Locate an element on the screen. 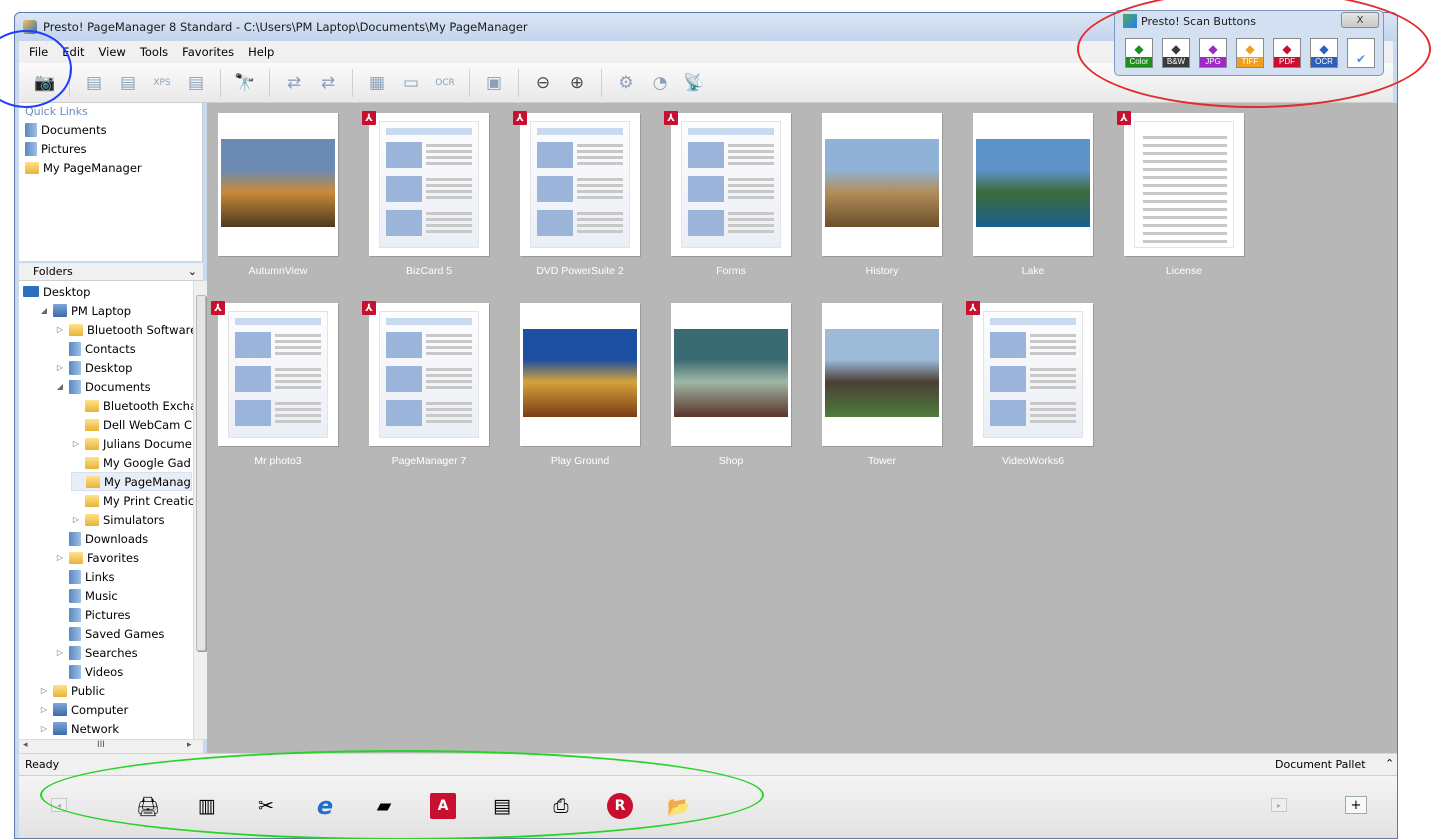  folders-header: Folders ⌄ is located at coordinates (111, 272).